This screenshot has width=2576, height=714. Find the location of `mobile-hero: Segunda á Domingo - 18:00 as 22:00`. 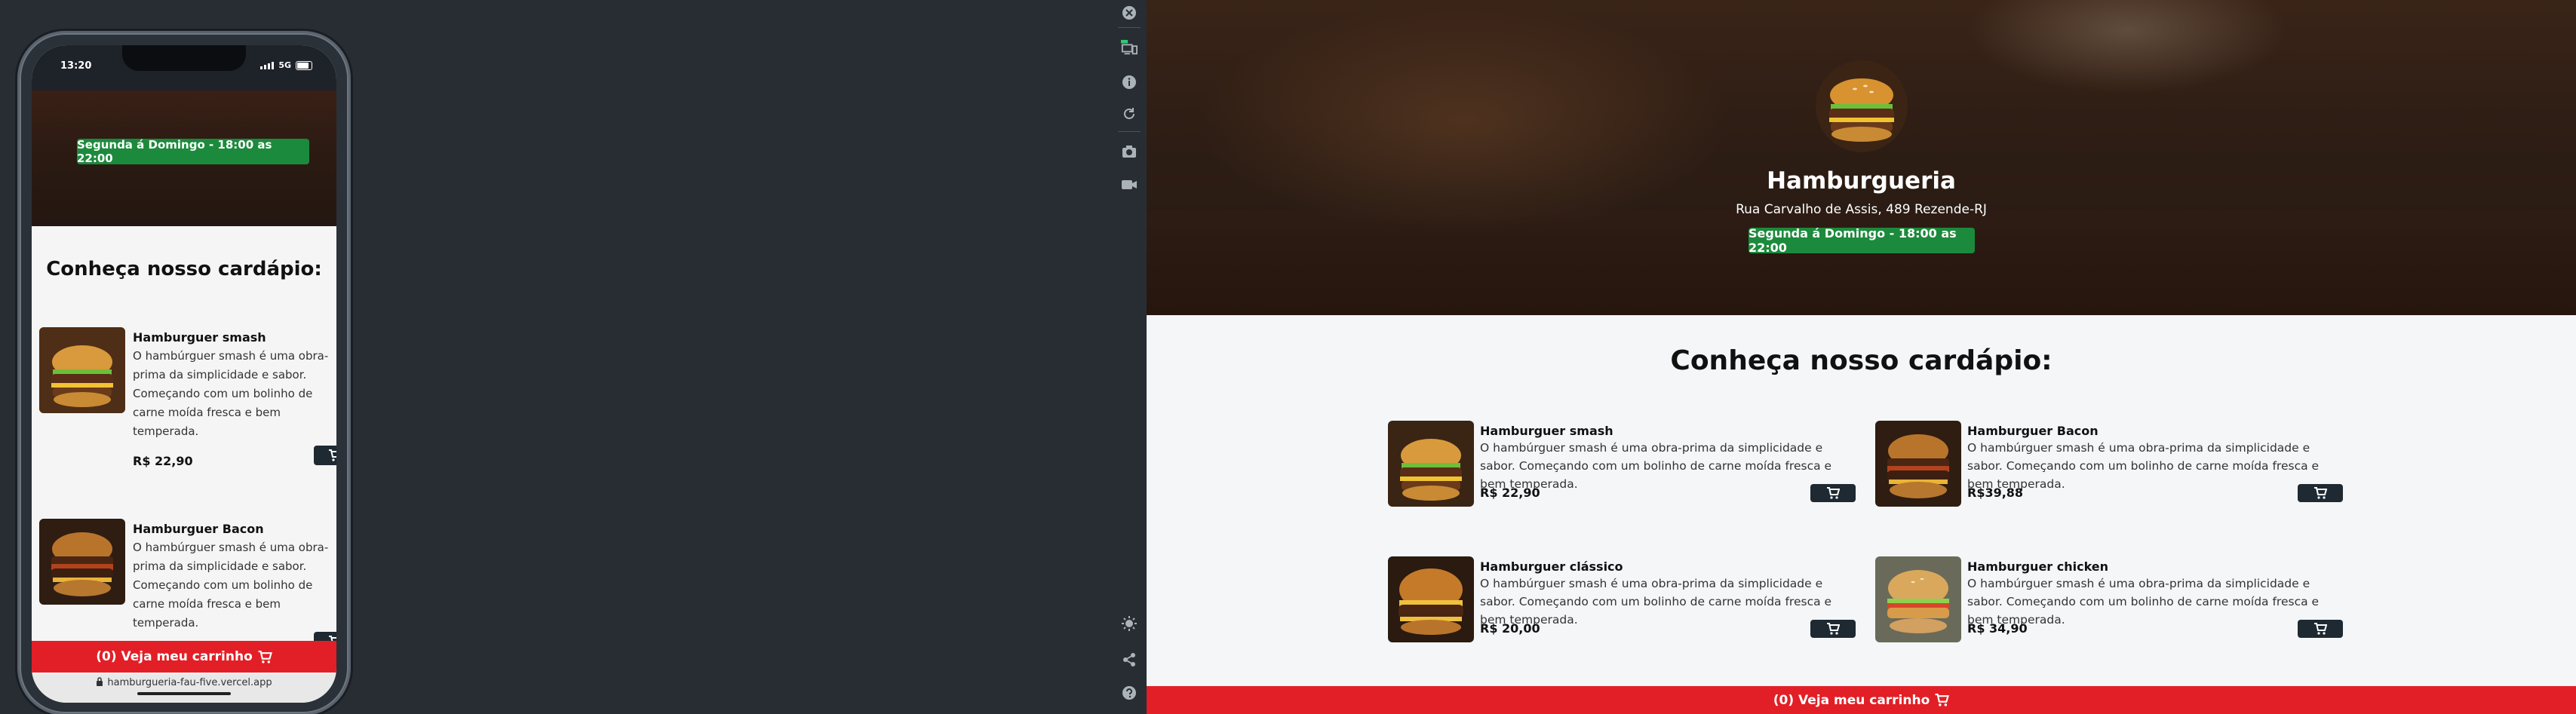

mobile-hero: Segunda á Domingo - 18:00 as 22:00 is located at coordinates (184, 158).